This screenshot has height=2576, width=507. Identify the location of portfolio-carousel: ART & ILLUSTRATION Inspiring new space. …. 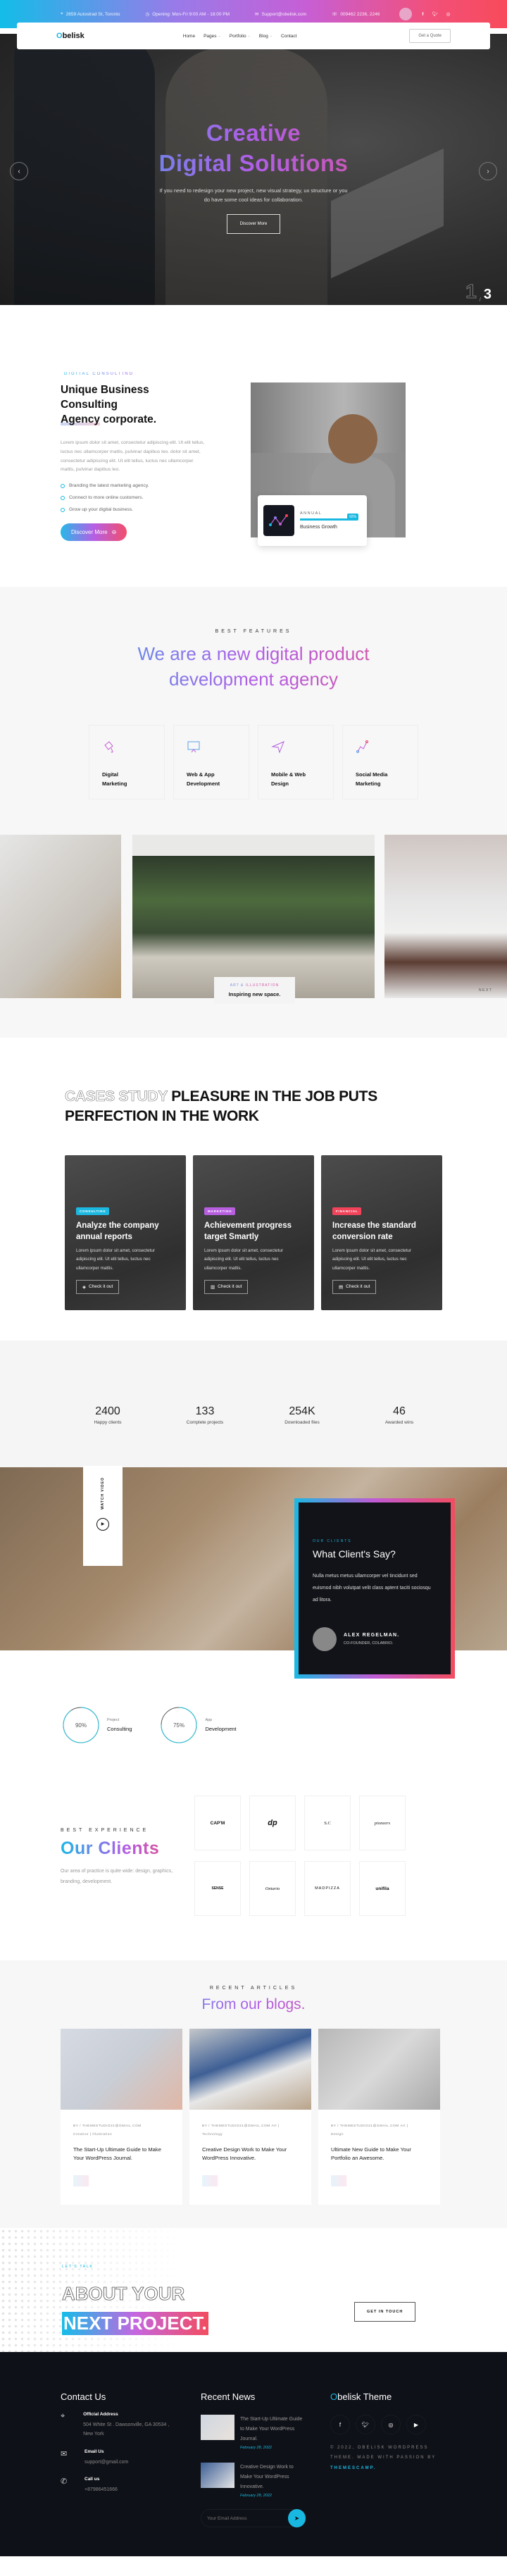
(254, 932).